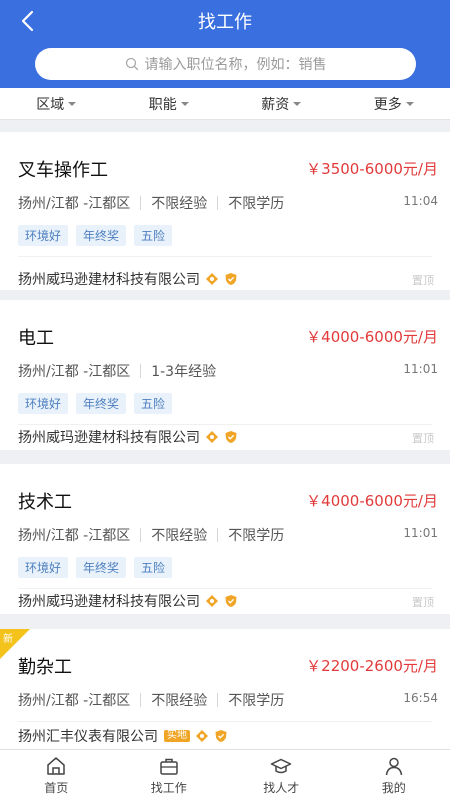 The width and height of the screenshot is (450, 800). What do you see at coordinates (45, 502) in the screenshot?
I see `job-title: 技术工` at bounding box center [45, 502].